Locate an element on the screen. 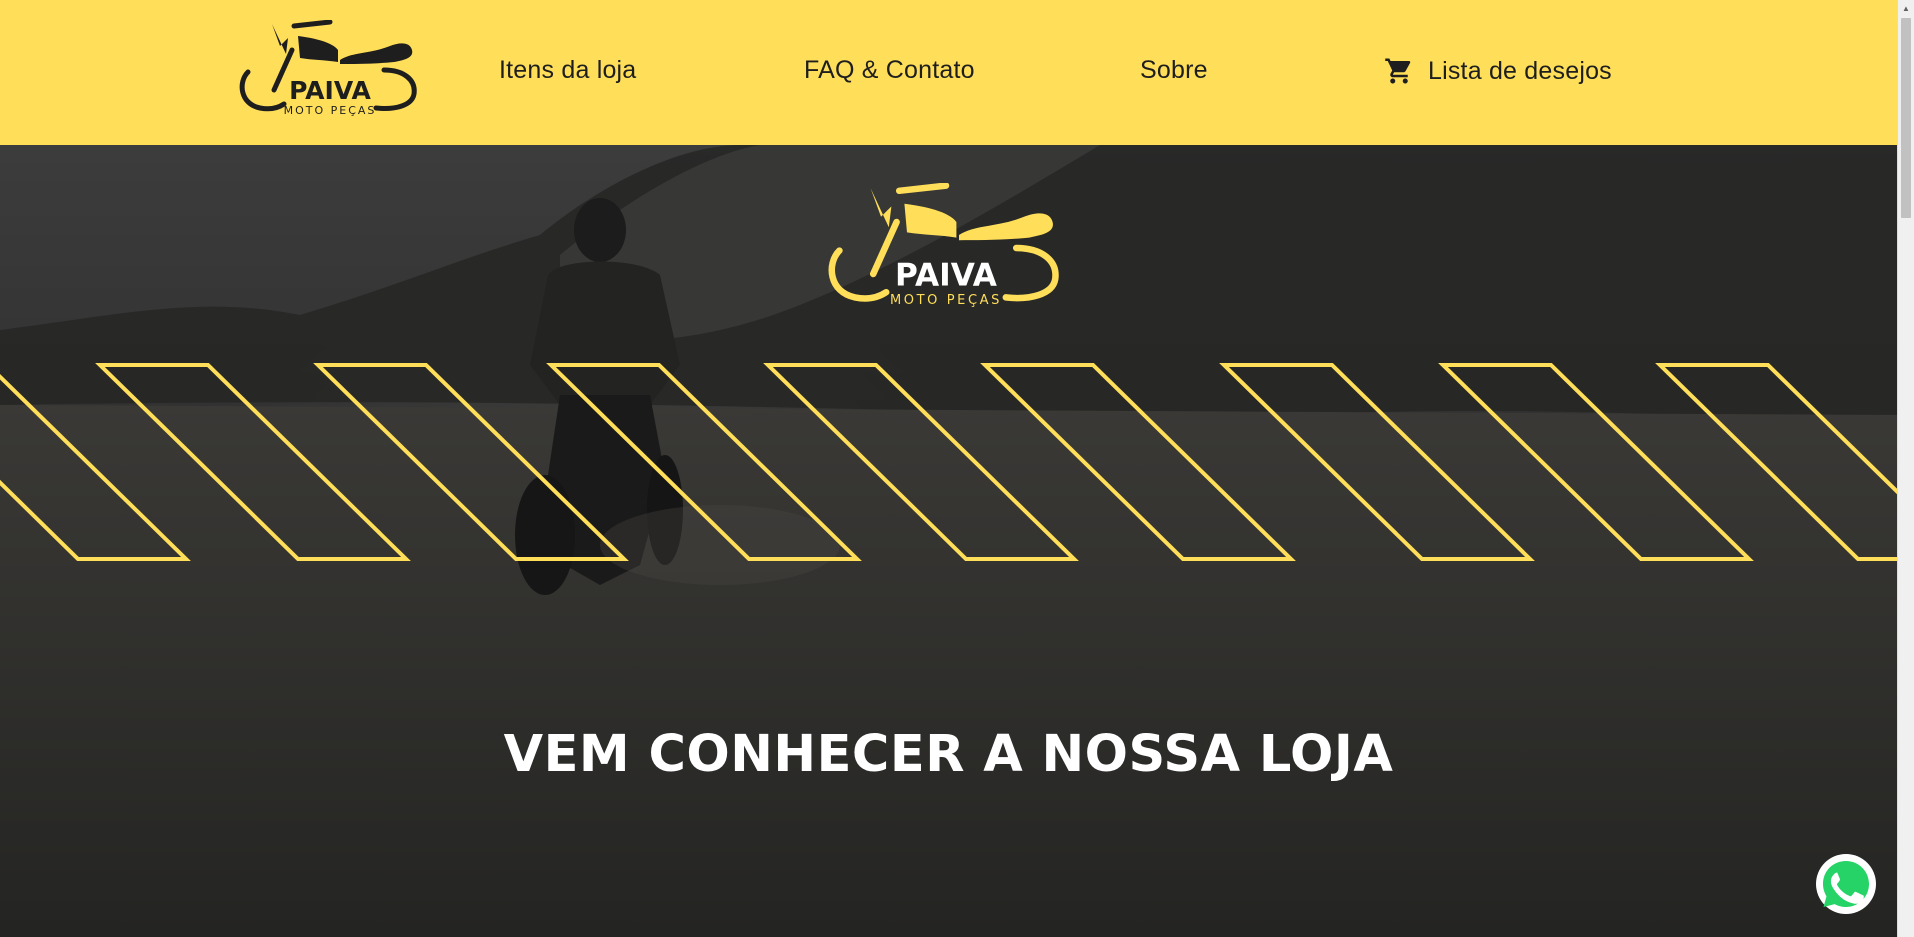  vertical-scrollbar: ▲ is located at coordinates (1905, 468).